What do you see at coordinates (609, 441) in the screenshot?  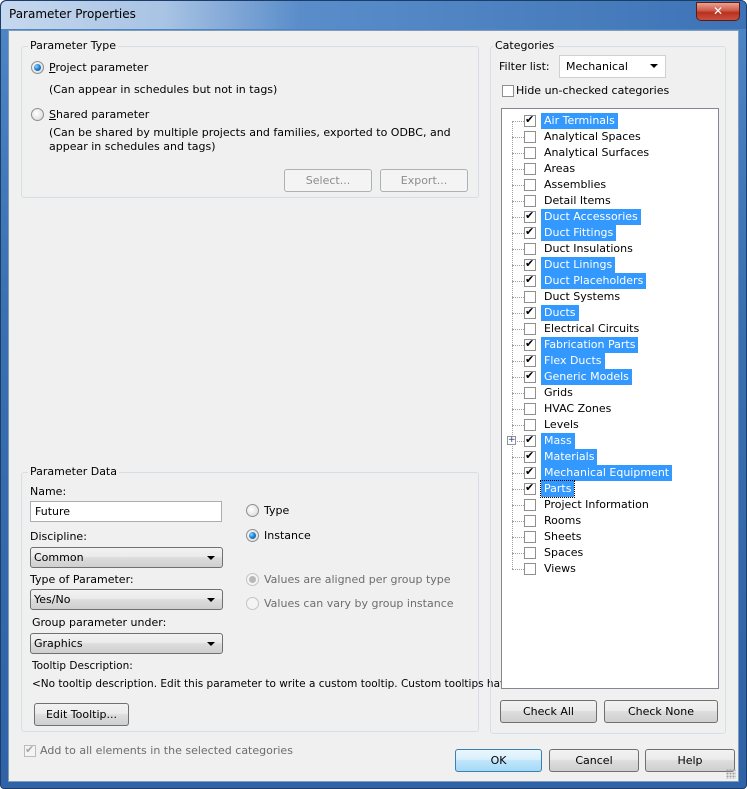 I see `category-item: + Mass` at bounding box center [609, 441].